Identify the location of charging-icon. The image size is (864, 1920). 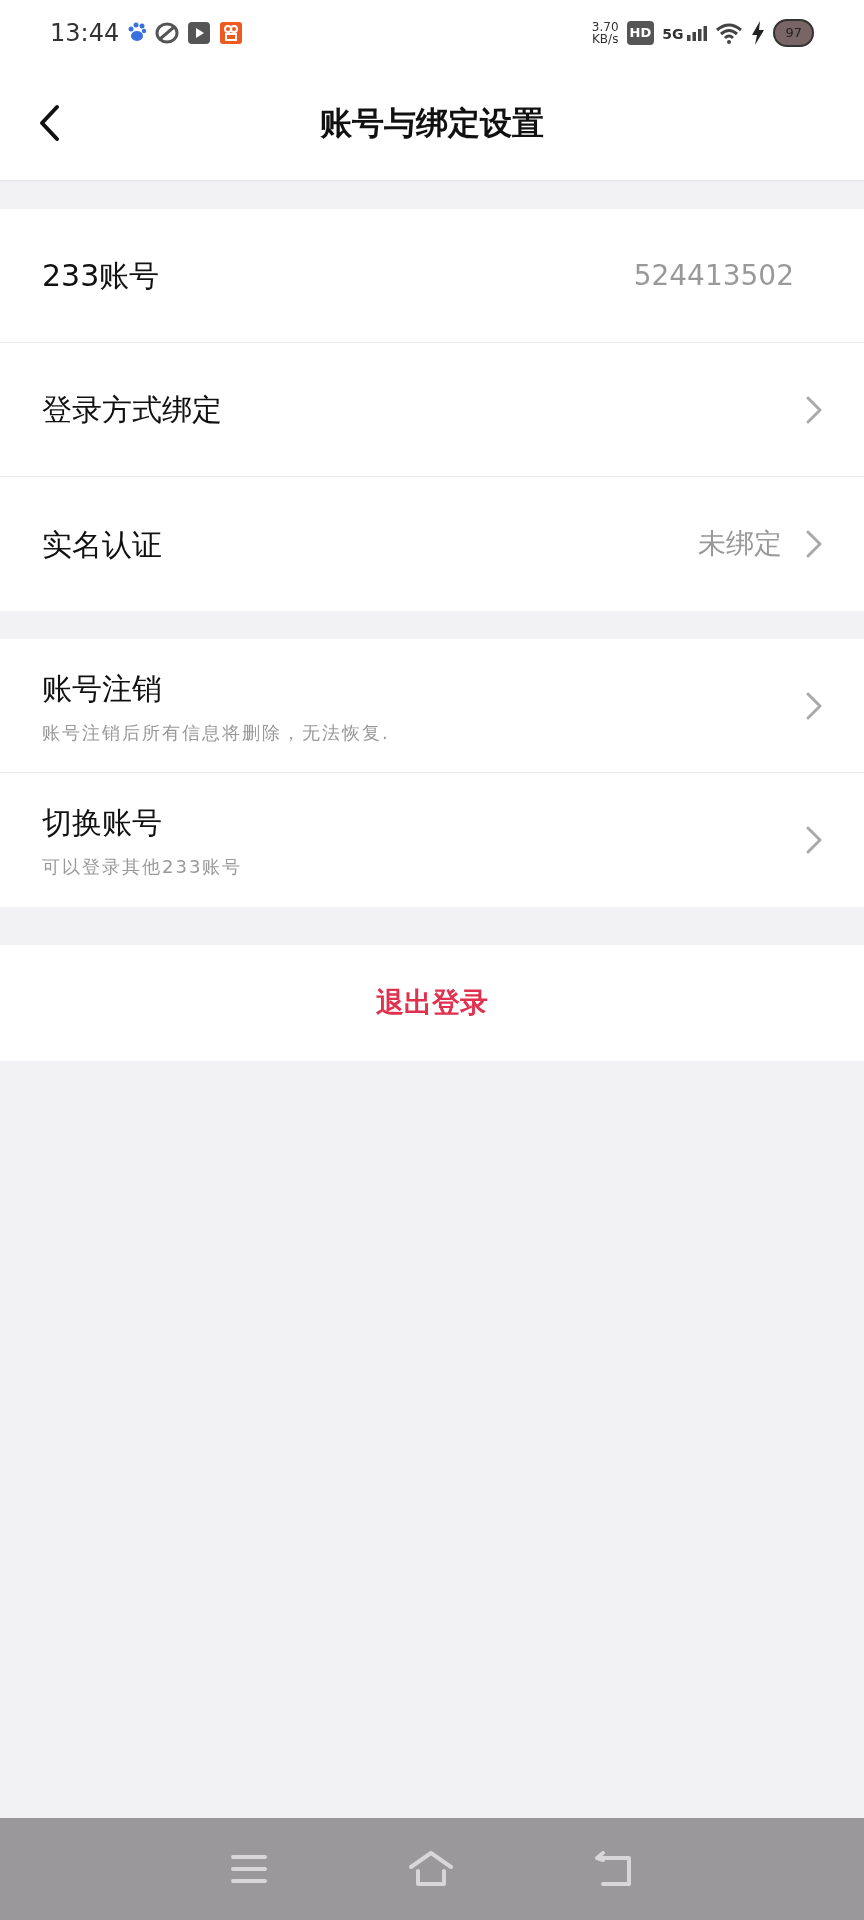
(758, 33).